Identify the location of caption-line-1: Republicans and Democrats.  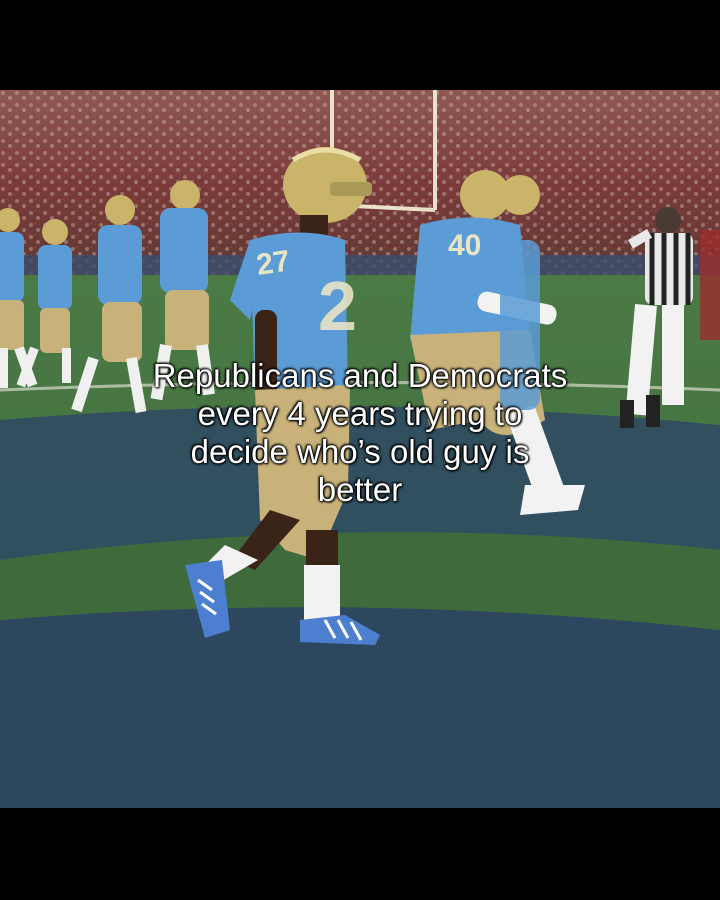
(360, 375).